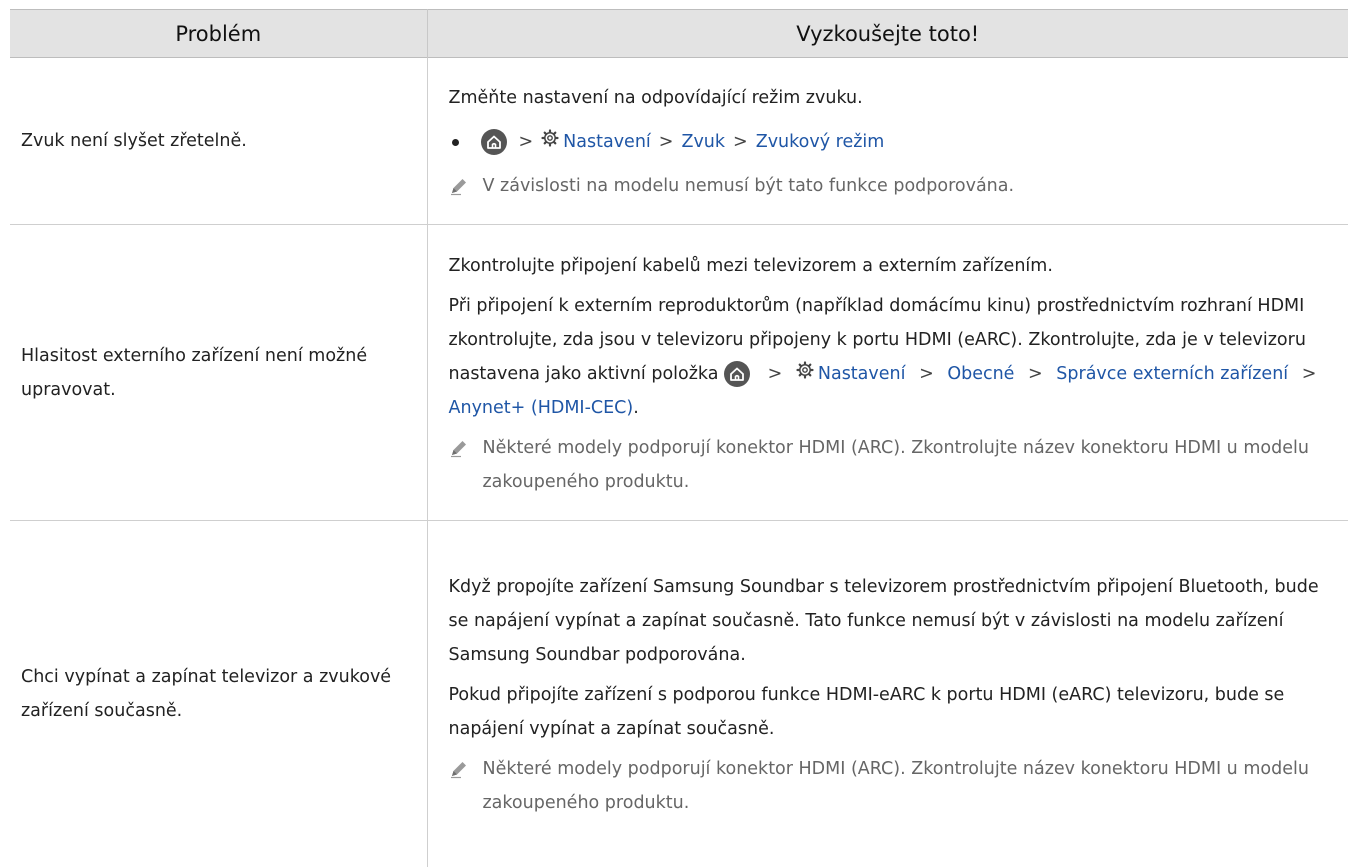 This screenshot has width=1358, height=867. Describe the element at coordinates (703, 142) in the screenshot. I see `menu-link-sound: Zvuk` at that location.